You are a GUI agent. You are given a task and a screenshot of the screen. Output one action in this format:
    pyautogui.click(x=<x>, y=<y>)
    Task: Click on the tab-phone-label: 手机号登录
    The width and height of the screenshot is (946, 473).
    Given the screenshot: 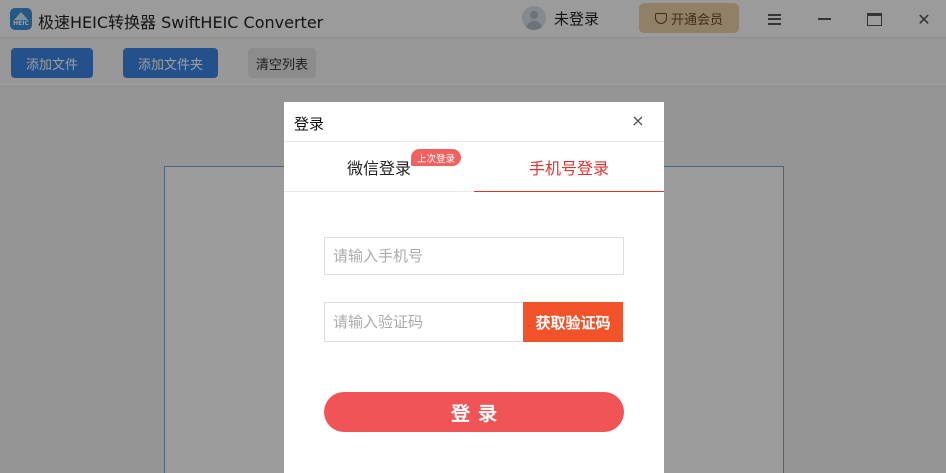 What is the action you would take?
    pyautogui.click(x=568, y=168)
    